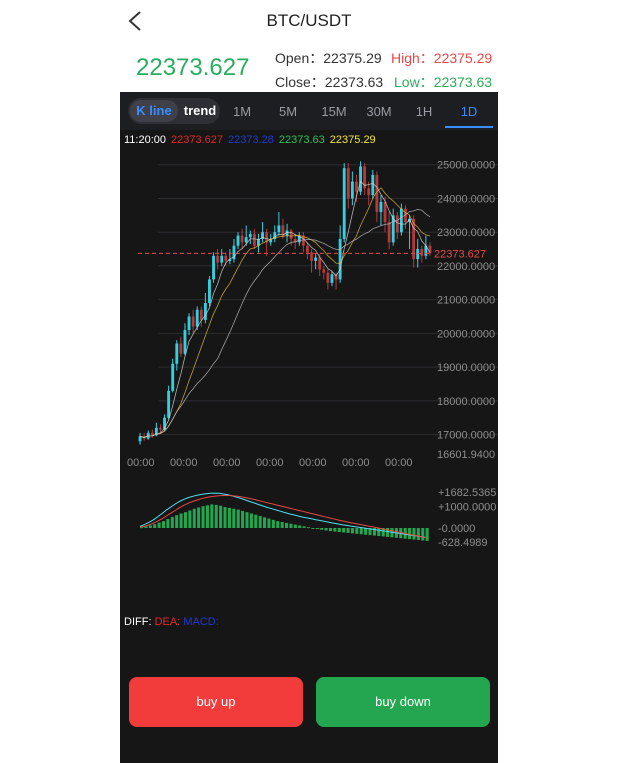  What do you see at coordinates (403, 702) in the screenshot?
I see `buy-down-button: buy down` at bounding box center [403, 702].